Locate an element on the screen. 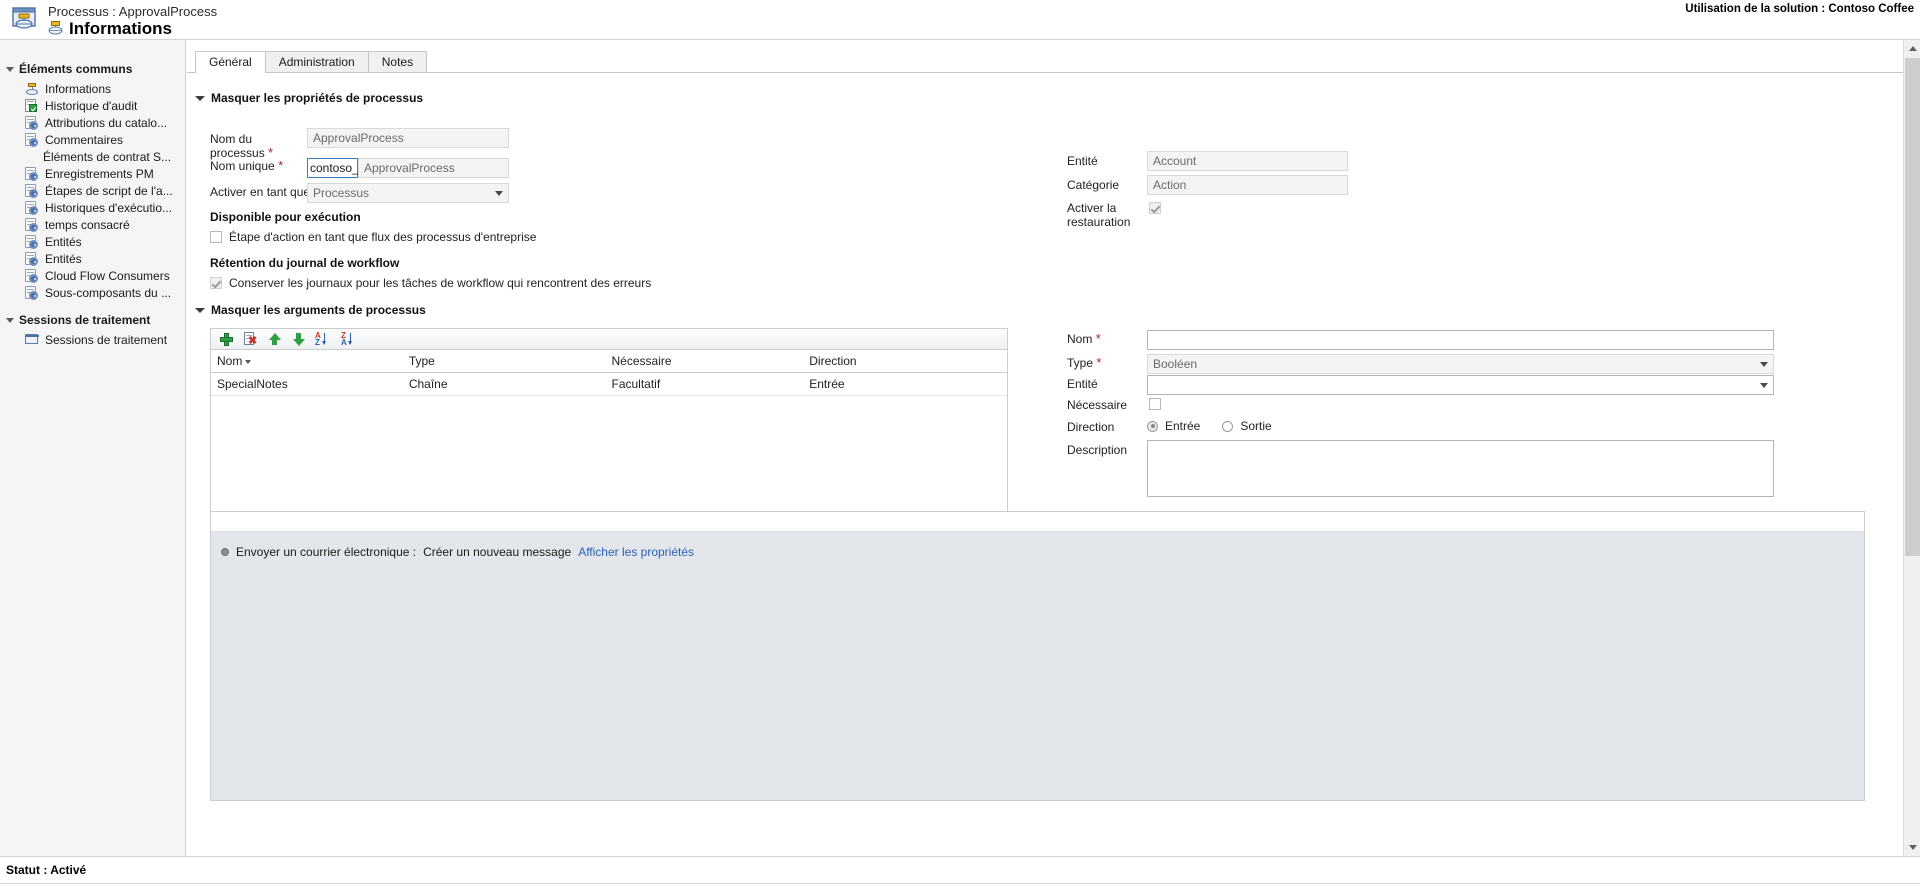 This screenshot has height=890, width=1920. entity-input: Account is located at coordinates (1247, 161).